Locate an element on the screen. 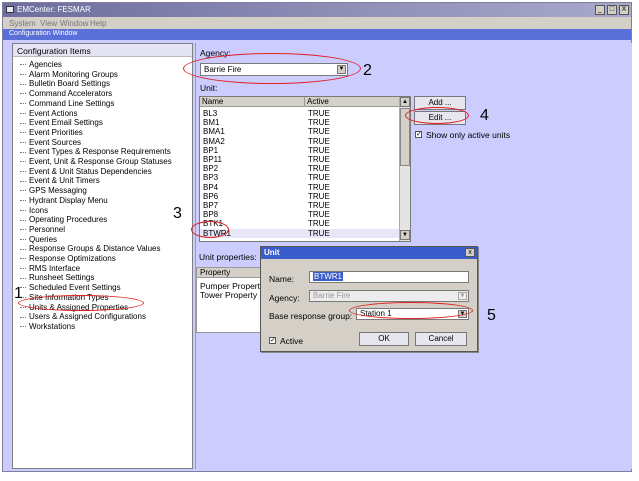  unit-row: BP2 TRUE is located at coordinates (300, 168).